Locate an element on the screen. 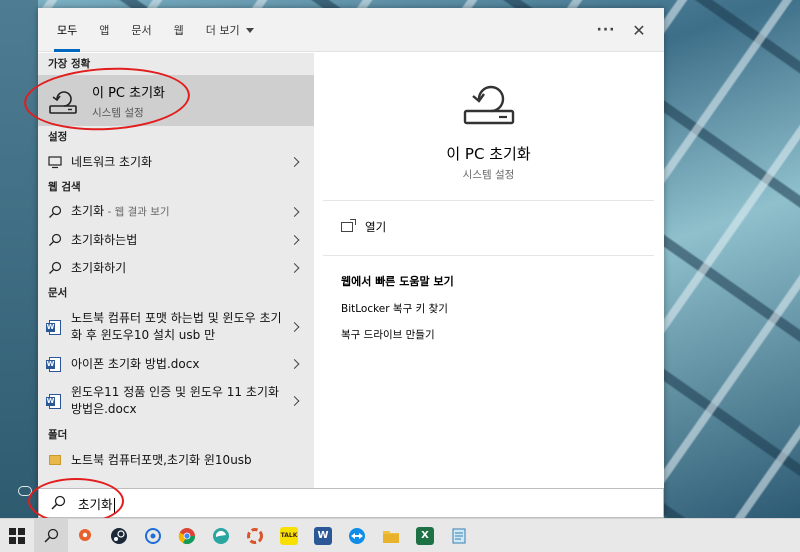 This screenshot has height=552, width=800. web-item-label: 초기화 is located at coordinates (88, 211).